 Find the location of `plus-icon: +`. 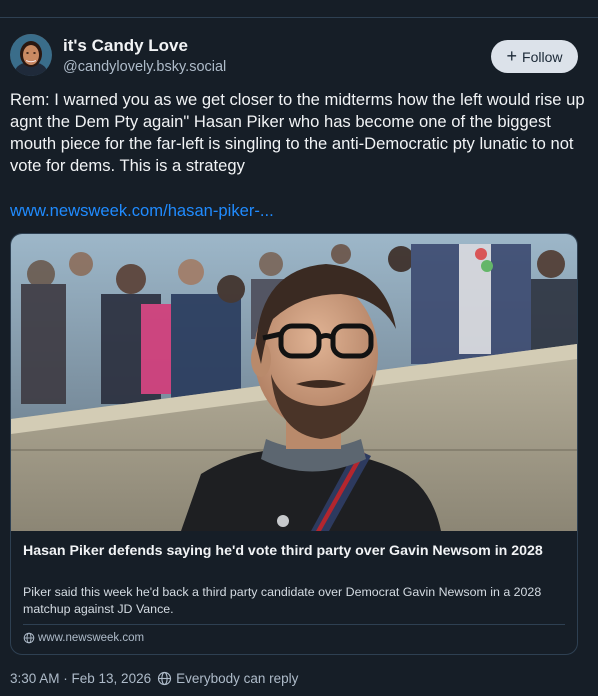

plus-icon: + is located at coordinates (512, 55).